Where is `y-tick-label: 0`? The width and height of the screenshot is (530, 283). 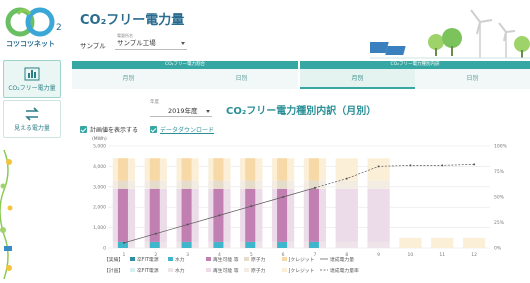
y-tick-label: 0 is located at coordinates (104, 249).